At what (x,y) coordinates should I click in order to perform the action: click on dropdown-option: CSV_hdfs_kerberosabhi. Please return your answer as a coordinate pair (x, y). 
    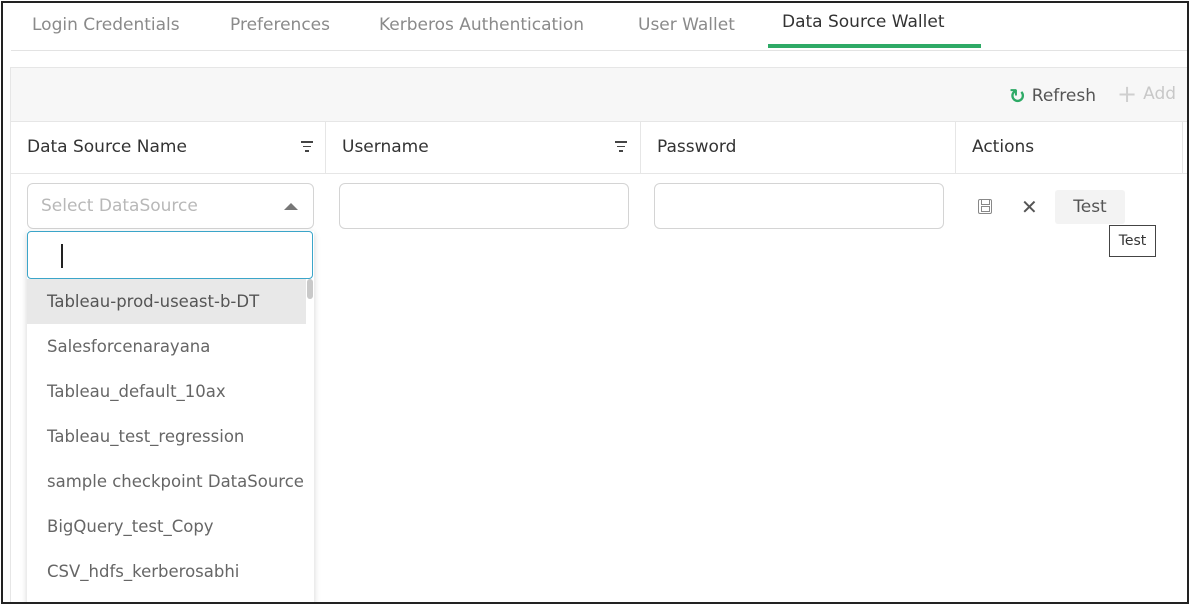
    Looking at the image, I should click on (166, 571).